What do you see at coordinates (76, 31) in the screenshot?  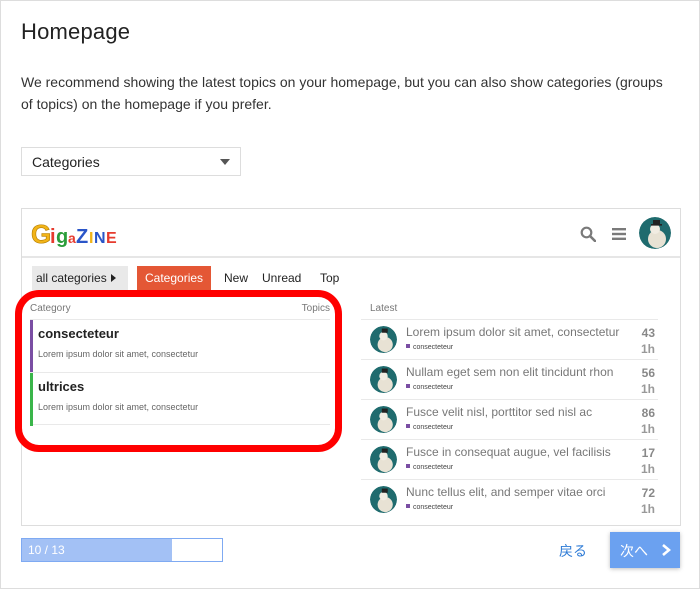 I see `page-title: Homepage` at bounding box center [76, 31].